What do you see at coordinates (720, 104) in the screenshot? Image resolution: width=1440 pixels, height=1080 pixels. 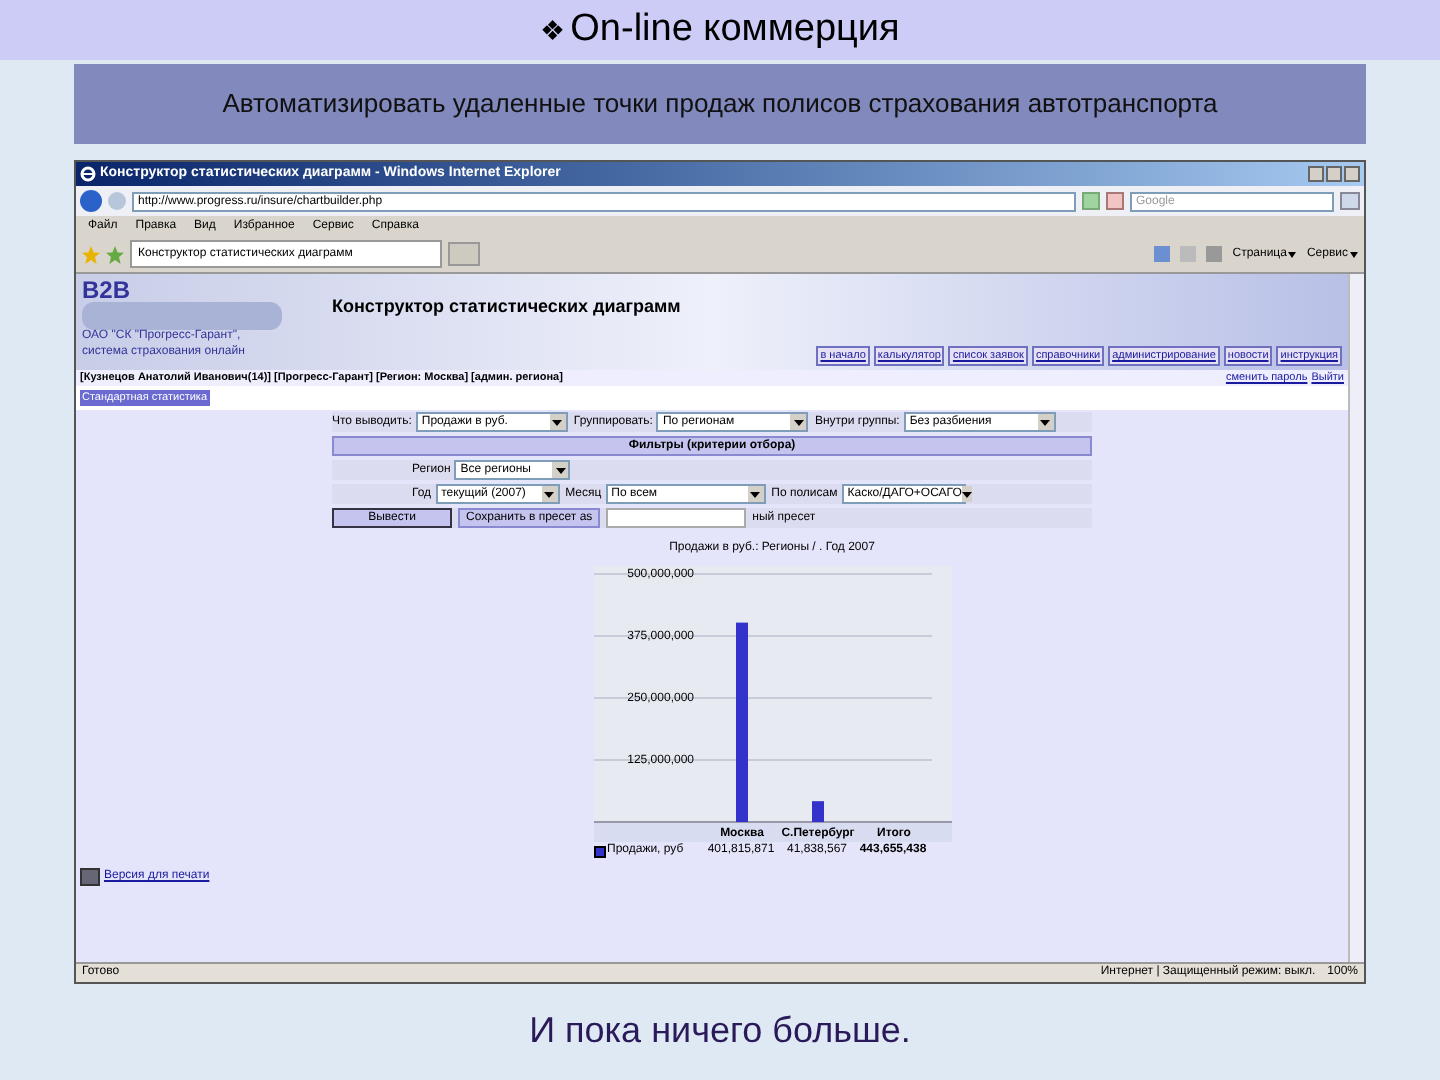 I see `subtitle-banner: Автоматизировать удаленные точки продаж полисов страхования автотранспорта` at bounding box center [720, 104].